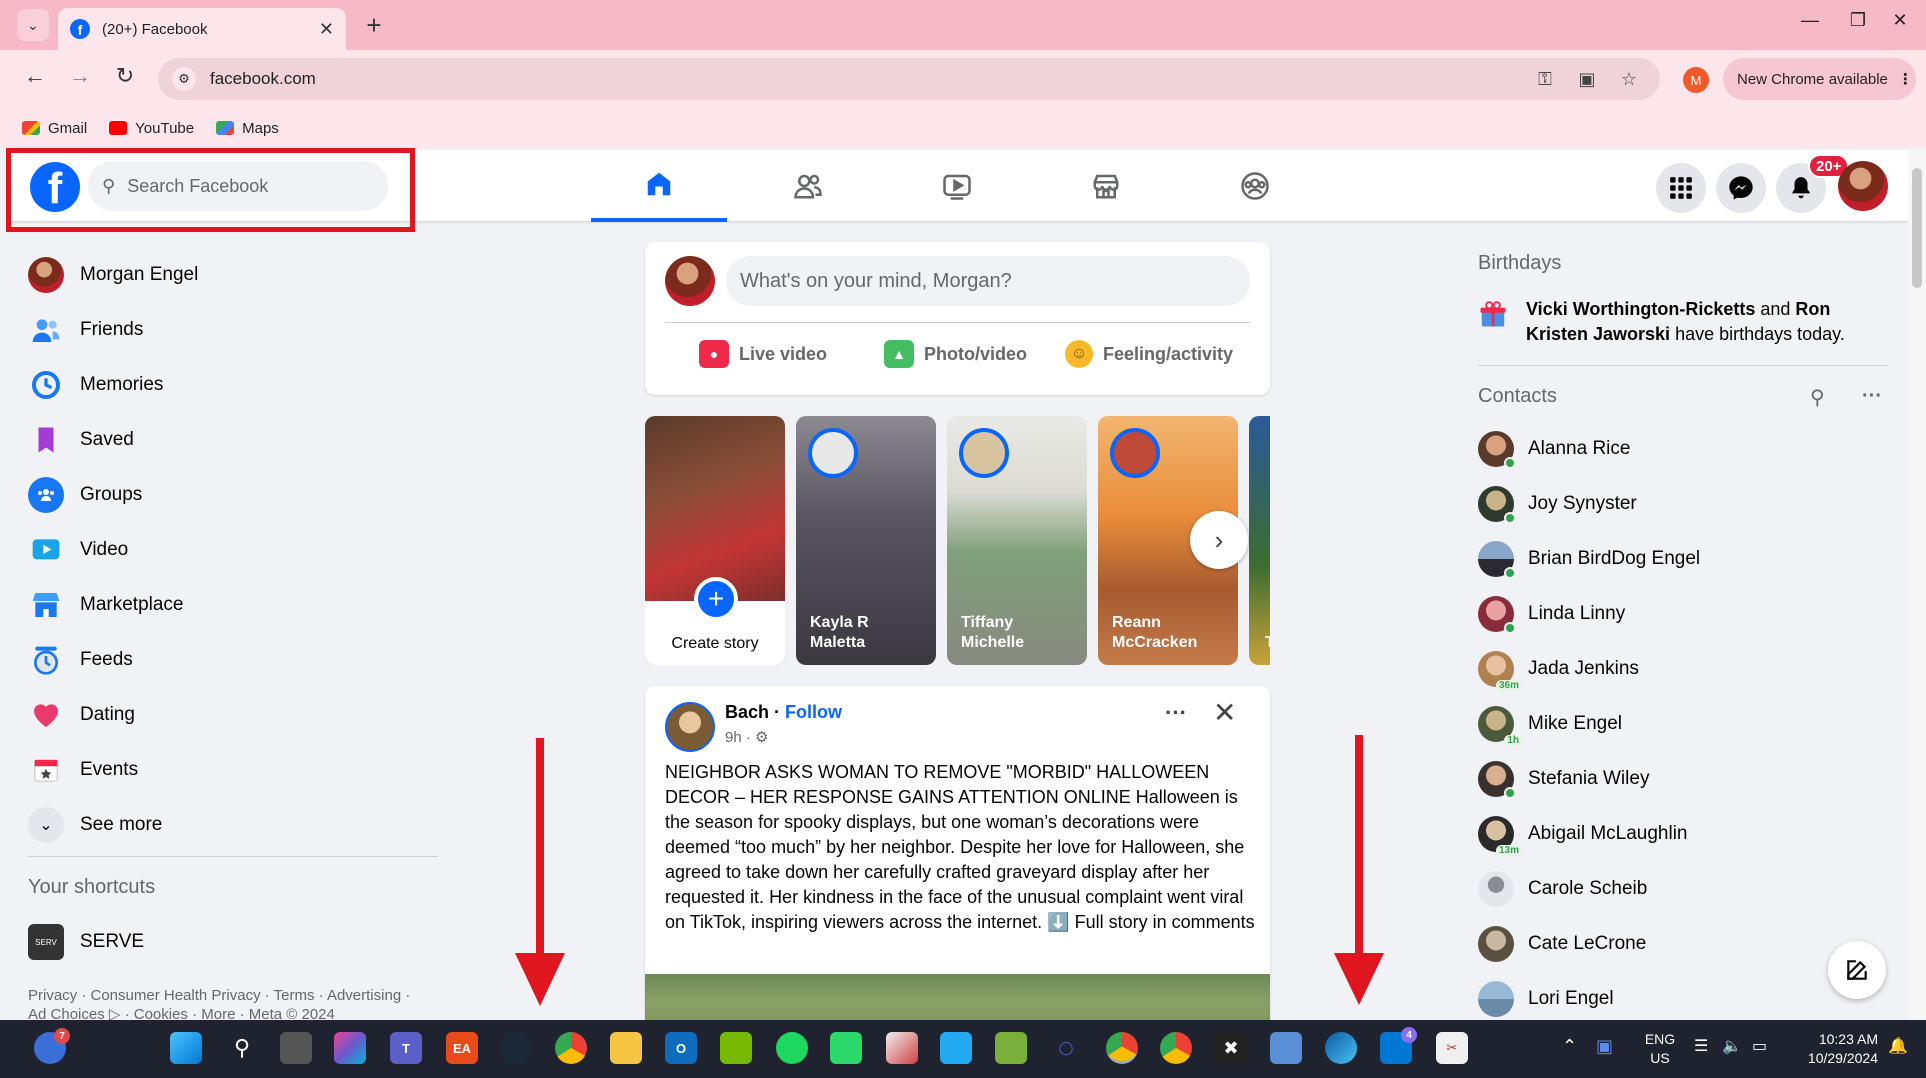 Image resolution: width=1926 pixels, height=1078 pixels. What do you see at coordinates (54, 128) in the screenshot?
I see `bookmark-gmail: Gmail` at bounding box center [54, 128].